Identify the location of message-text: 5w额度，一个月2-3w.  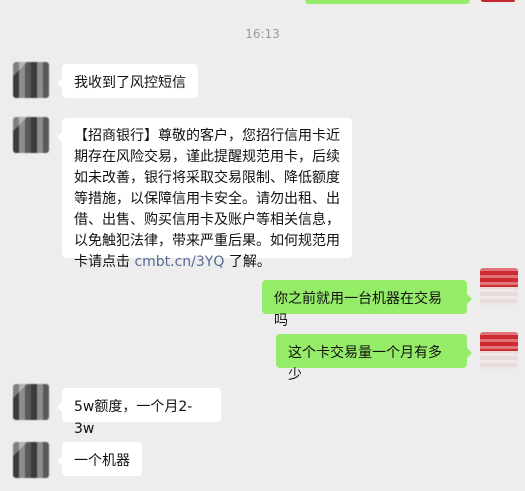
(133, 418).